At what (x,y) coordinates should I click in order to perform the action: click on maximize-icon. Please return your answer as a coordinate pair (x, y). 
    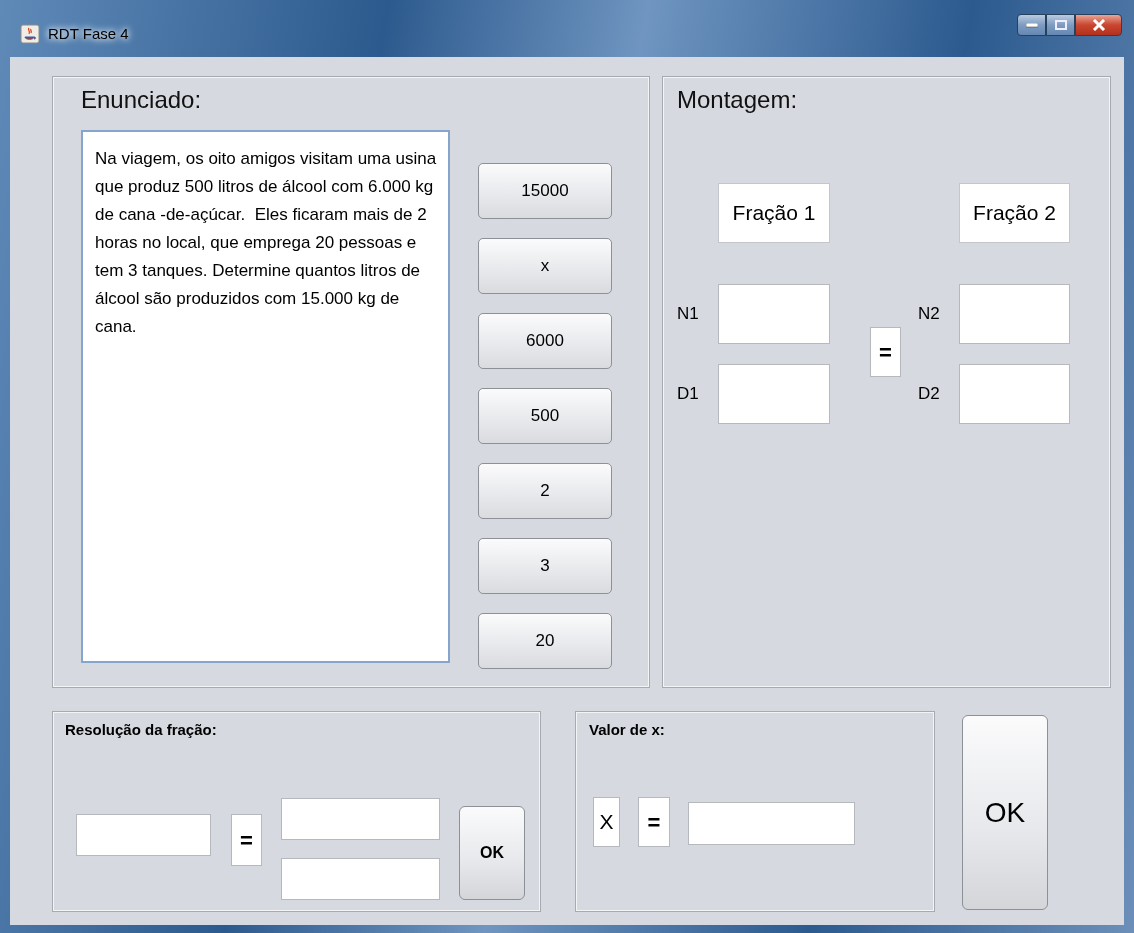
    Looking at the image, I should click on (1060, 25).